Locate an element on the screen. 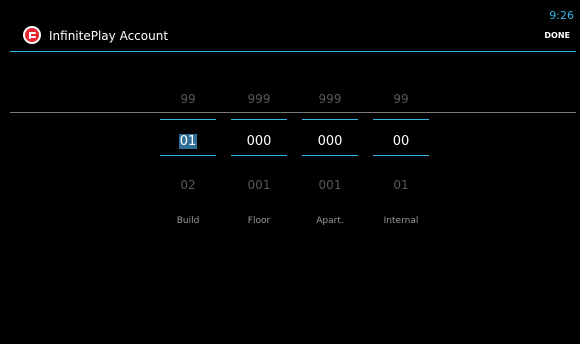 Image resolution: width=580 pixels, height=344 pixels. build-prev-value: 99 is located at coordinates (188, 99).